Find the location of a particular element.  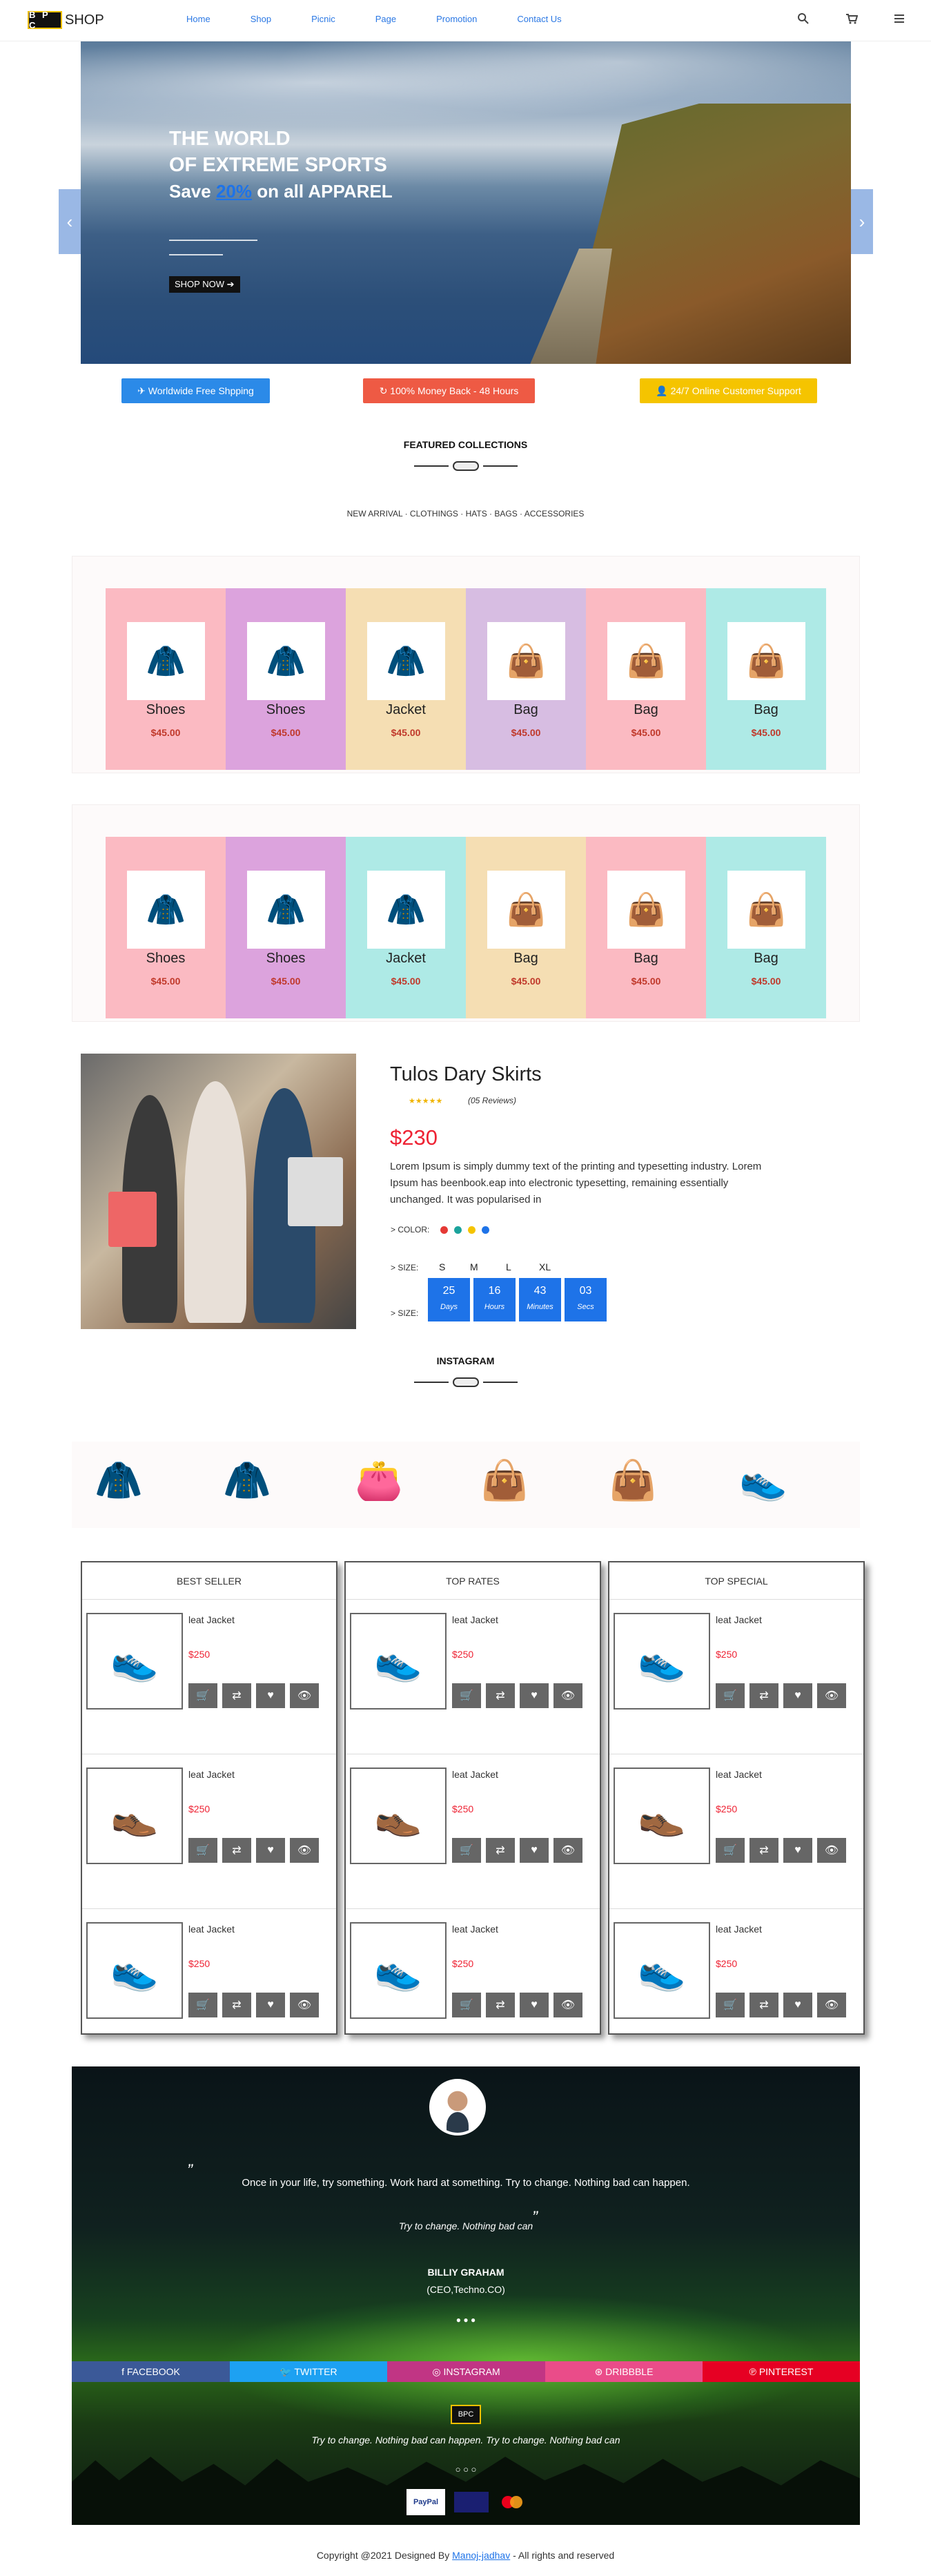

twitter-button: 🐦 TWITTER is located at coordinates (308, 2371).